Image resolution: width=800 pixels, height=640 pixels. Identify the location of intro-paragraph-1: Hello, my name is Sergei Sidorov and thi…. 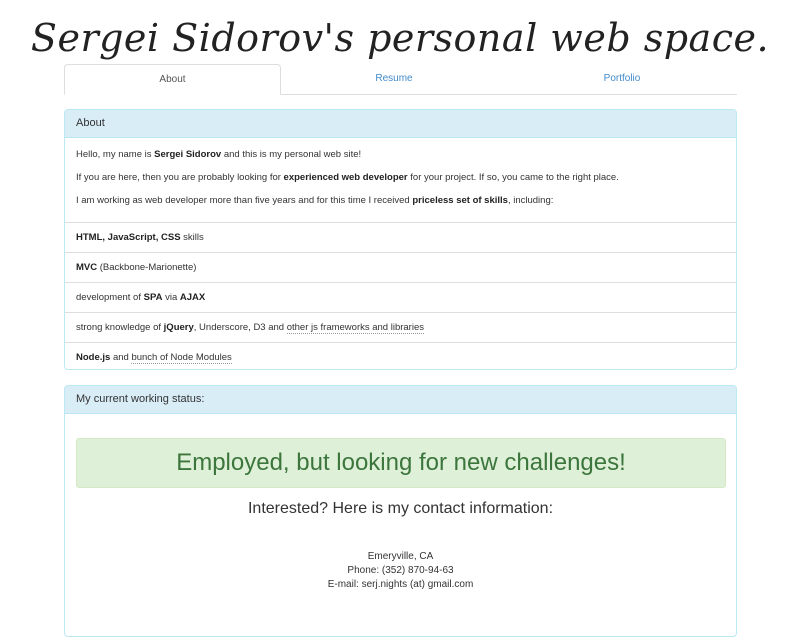
(400, 155).